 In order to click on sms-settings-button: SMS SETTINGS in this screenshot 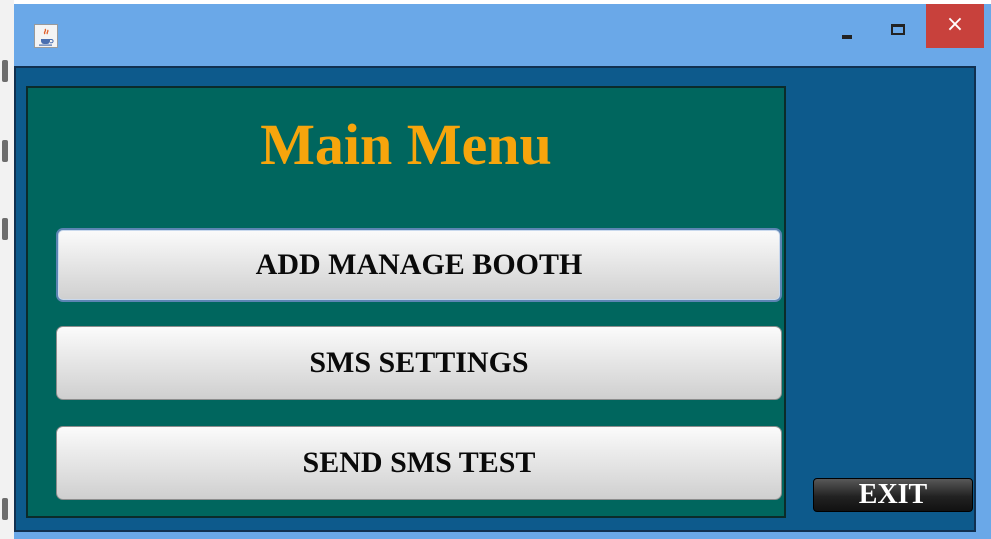, I will do `click(419, 363)`.